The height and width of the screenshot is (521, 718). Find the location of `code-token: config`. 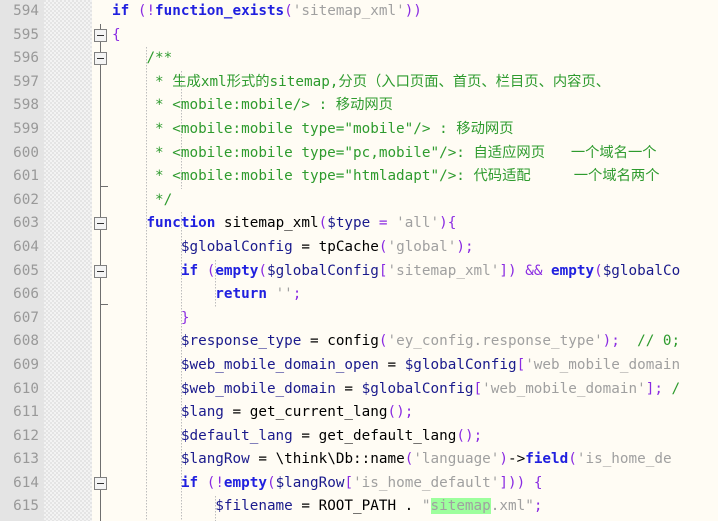

code-token: config is located at coordinates (353, 341).